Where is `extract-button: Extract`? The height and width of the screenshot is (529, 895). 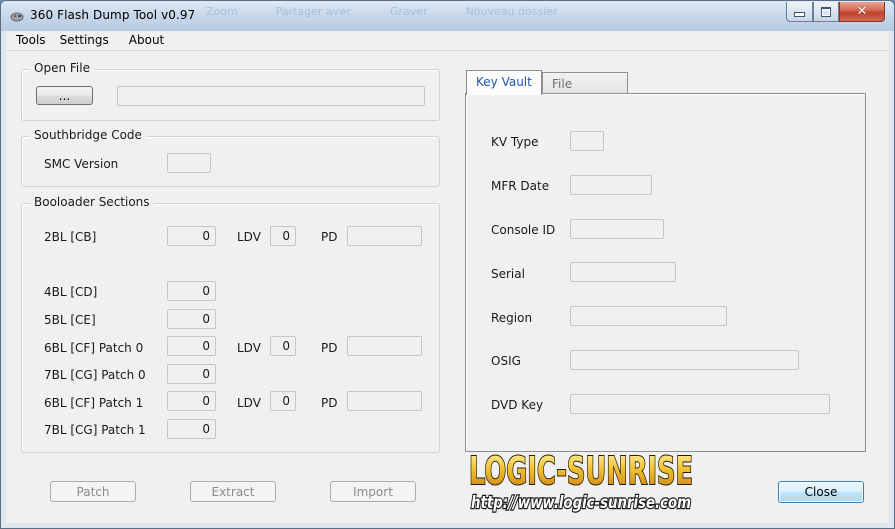
extract-button: Extract is located at coordinates (233, 491).